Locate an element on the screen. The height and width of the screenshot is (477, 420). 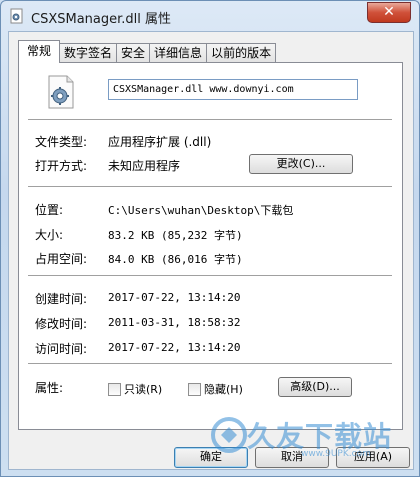
title-bar: CSXSManager.dll 属性 ✕ is located at coordinates (210, 16).